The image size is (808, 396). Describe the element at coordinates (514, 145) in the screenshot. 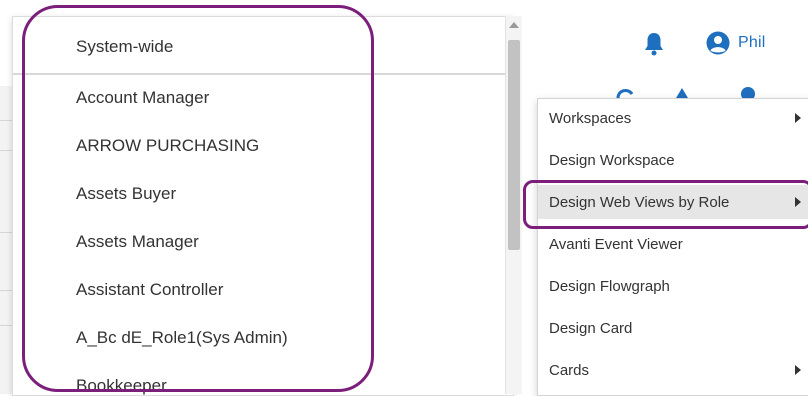

I see `scroll-thumb` at that location.